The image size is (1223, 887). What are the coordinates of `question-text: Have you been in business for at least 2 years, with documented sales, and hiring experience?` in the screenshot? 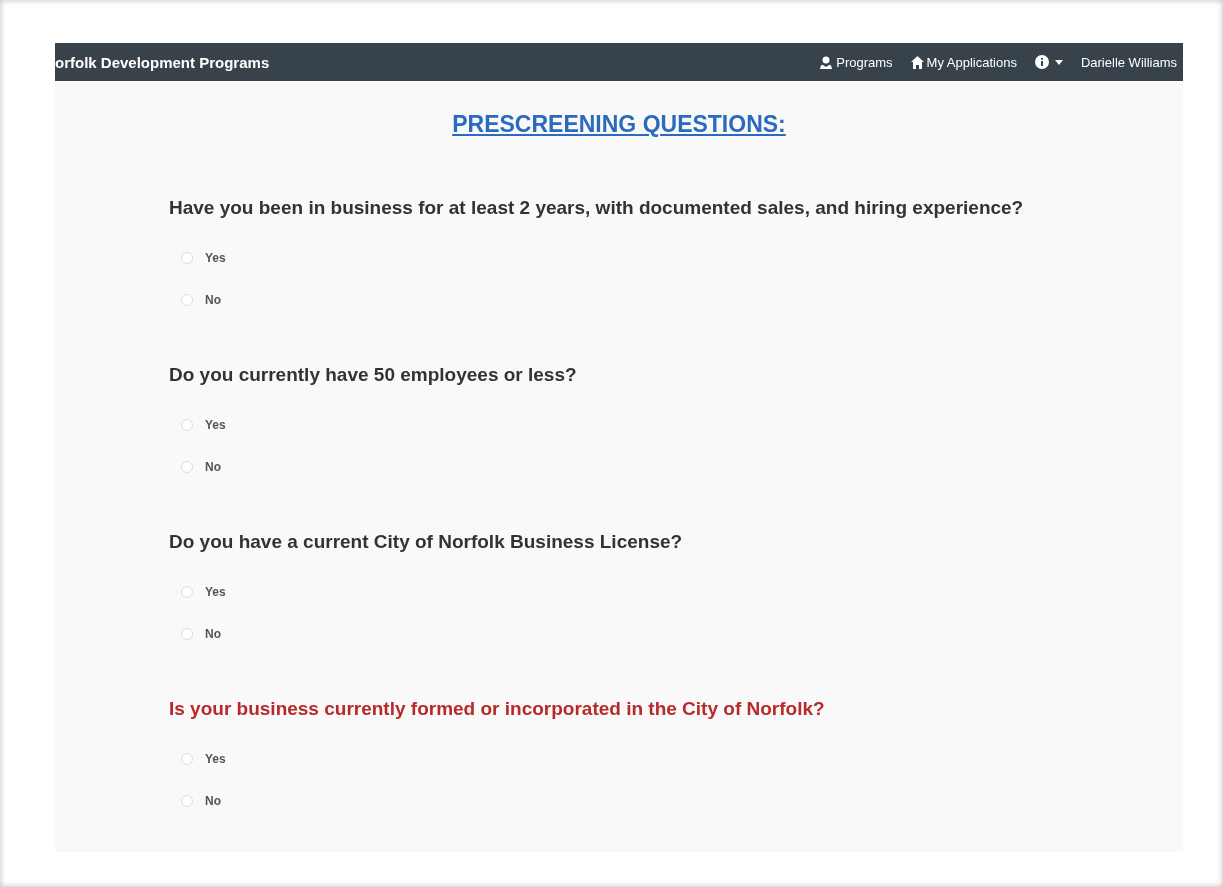 It's located at (597, 207).